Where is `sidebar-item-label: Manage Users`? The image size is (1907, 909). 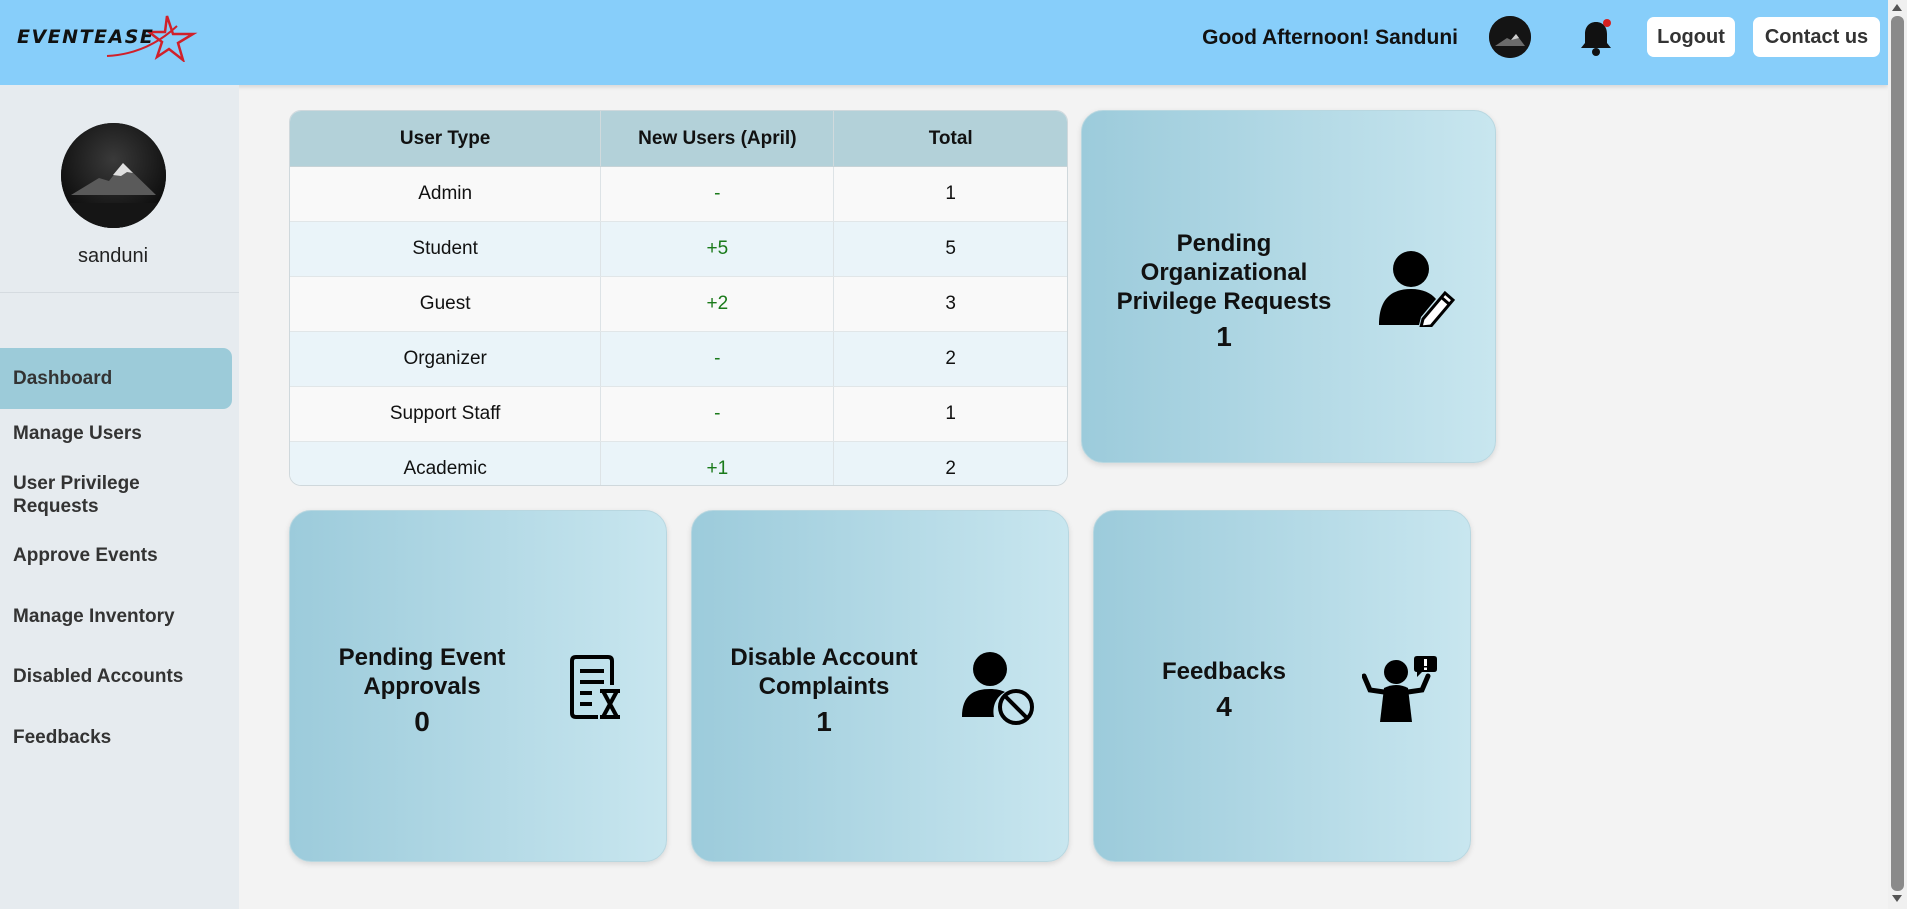 sidebar-item-label: Manage Users is located at coordinates (77, 433).